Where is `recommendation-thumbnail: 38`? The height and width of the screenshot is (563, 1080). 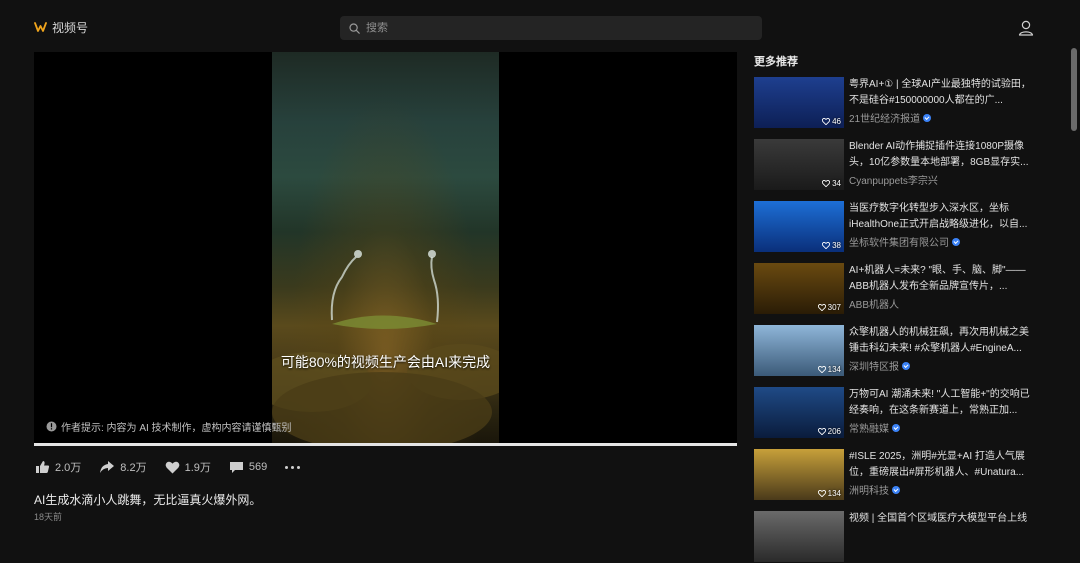
recommendation-thumbnail: 38 is located at coordinates (799, 226).